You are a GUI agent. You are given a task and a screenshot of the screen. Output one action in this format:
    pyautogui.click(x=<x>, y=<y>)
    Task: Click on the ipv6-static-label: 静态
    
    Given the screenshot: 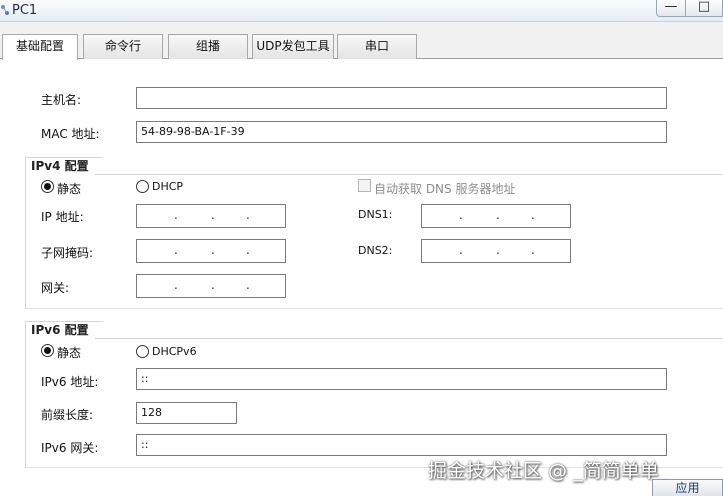 What is the action you would take?
    pyautogui.click(x=69, y=353)
    